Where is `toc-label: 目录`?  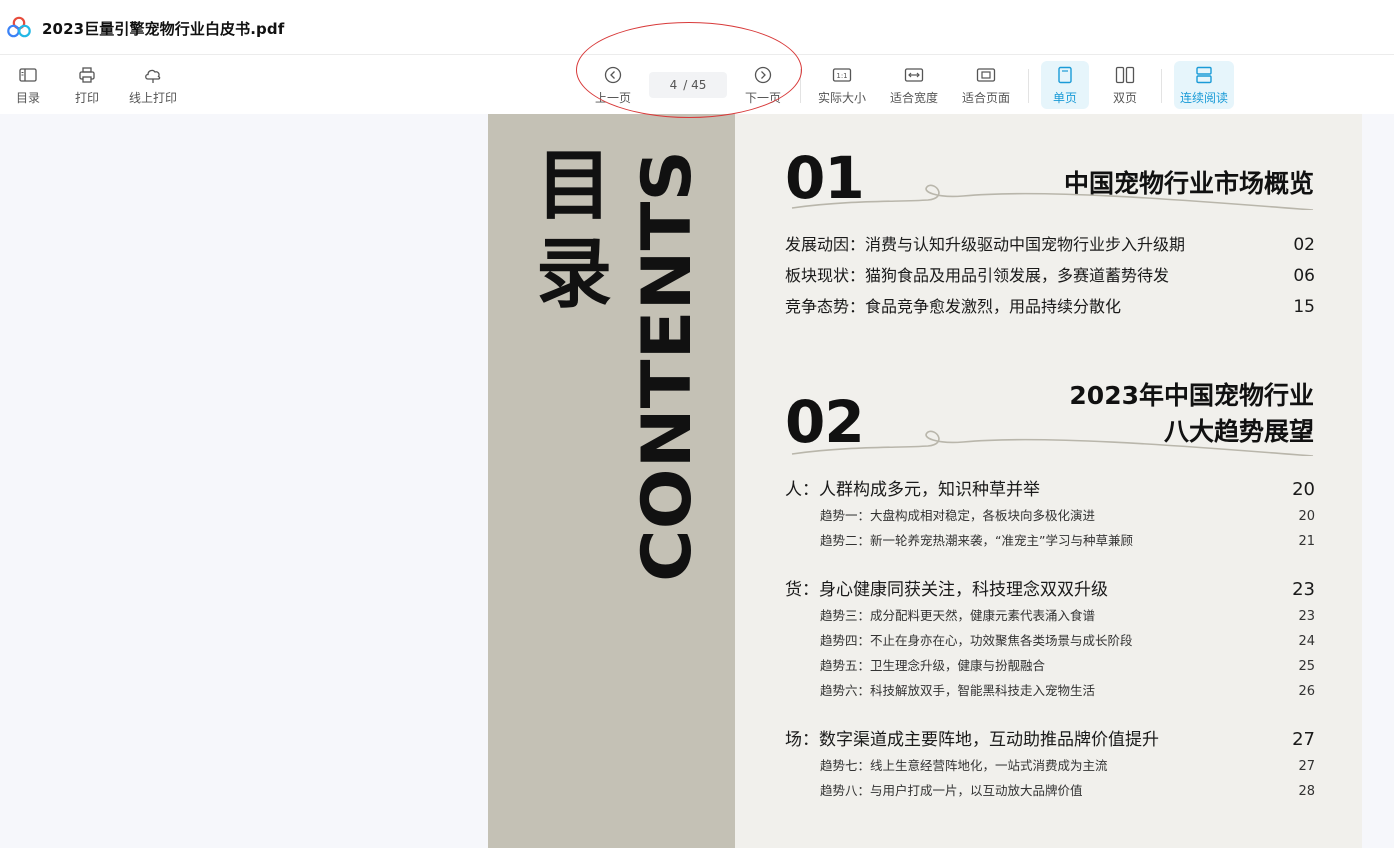 toc-label: 目录 is located at coordinates (27, 98).